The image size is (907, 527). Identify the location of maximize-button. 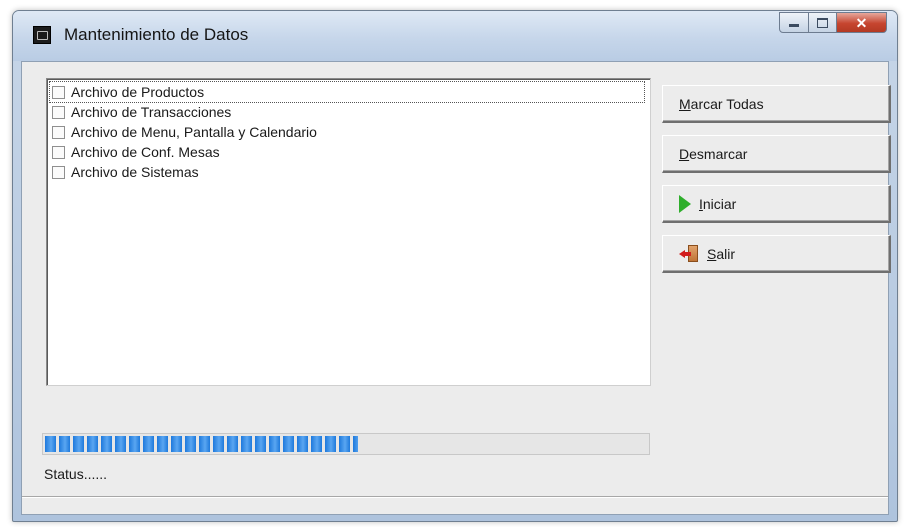
(823, 22).